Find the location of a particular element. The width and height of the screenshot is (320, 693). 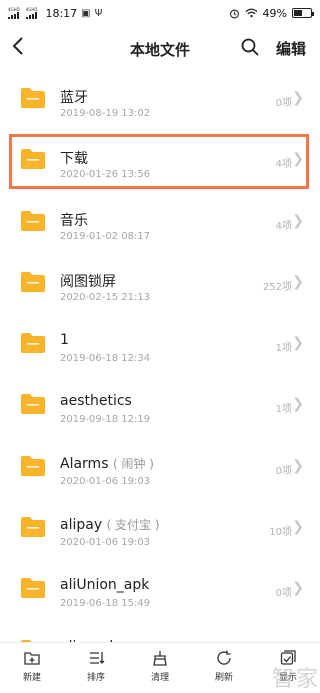

folder-row: 音乐 2019-01-02 08:17 4项 ❯ is located at coordinates (160, 223).